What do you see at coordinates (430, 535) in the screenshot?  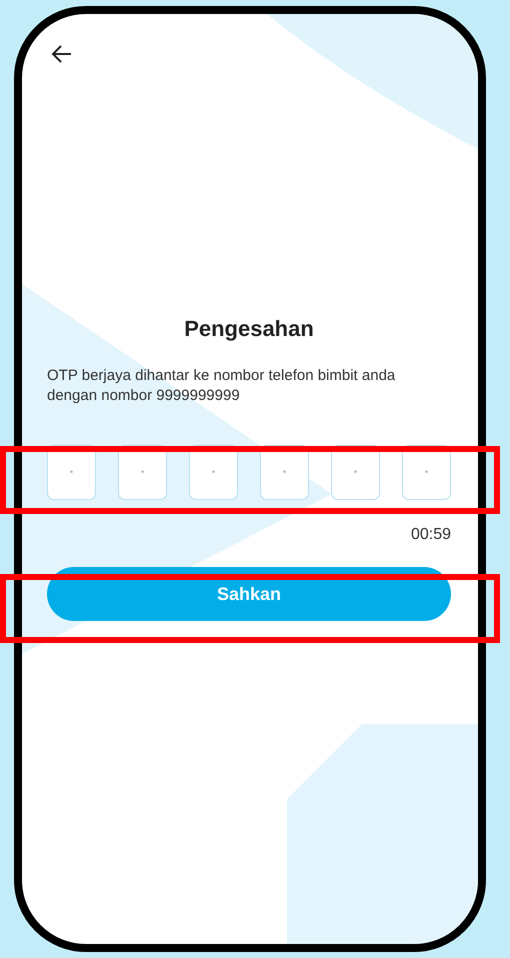 I see `countdown-timer: 00:59` at bounding box center [430, 535].